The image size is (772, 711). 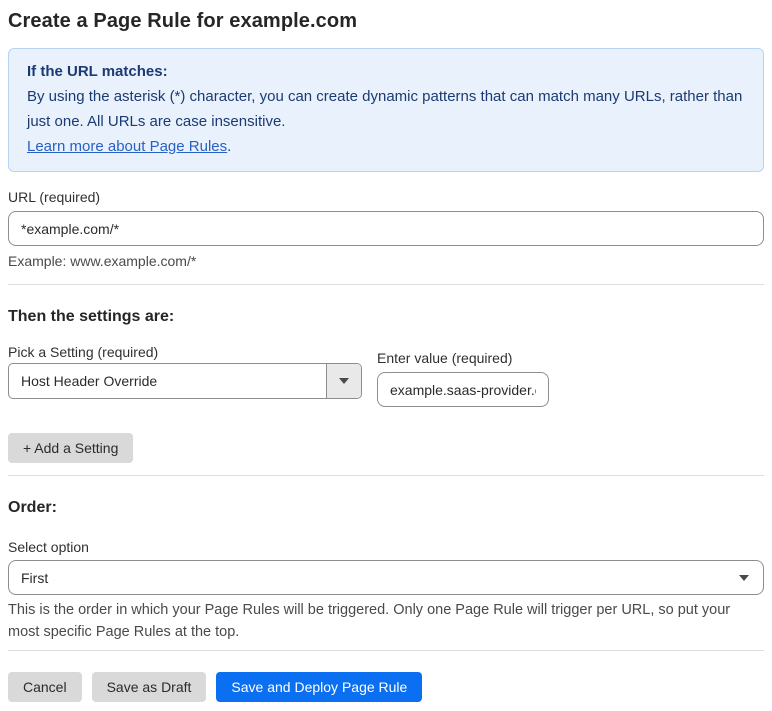 I want to click on pick-setting-selected-value: Host Header Override, so click(x=89, y=381).